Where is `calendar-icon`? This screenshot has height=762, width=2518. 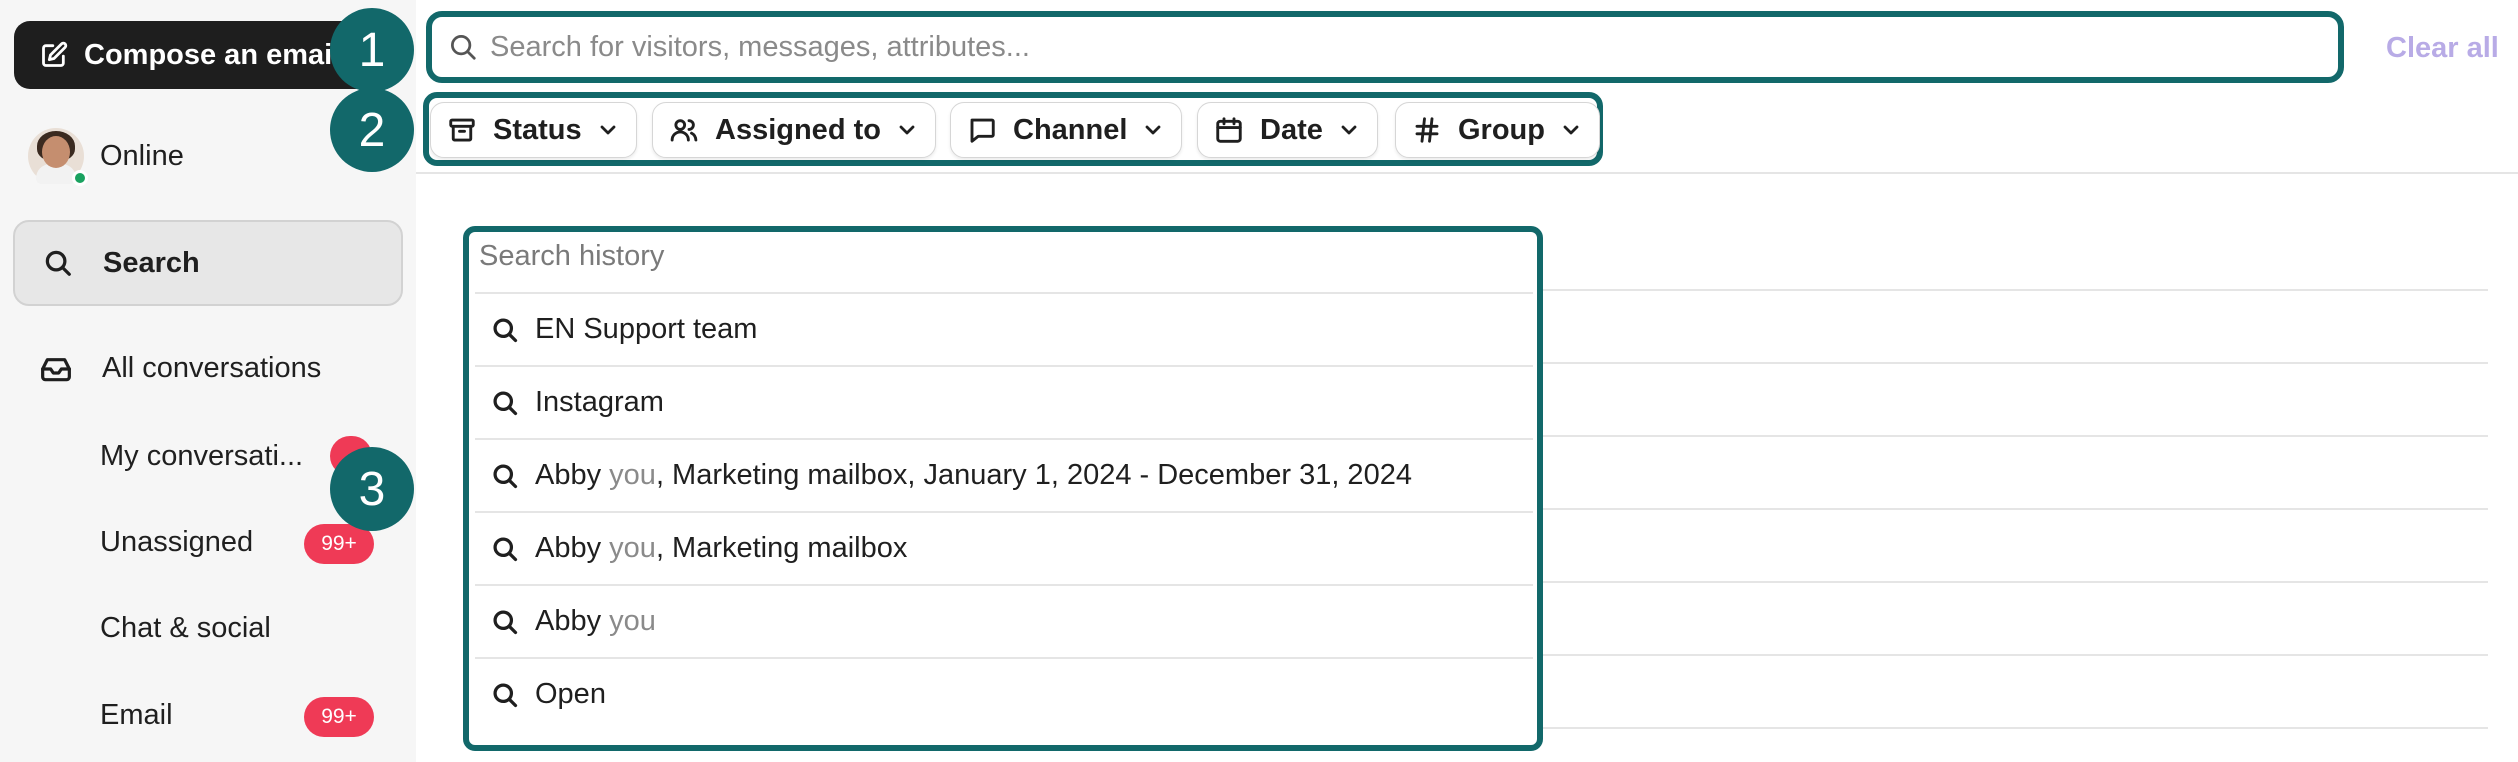
calendar-icon is located at coordinates (1229, 130).